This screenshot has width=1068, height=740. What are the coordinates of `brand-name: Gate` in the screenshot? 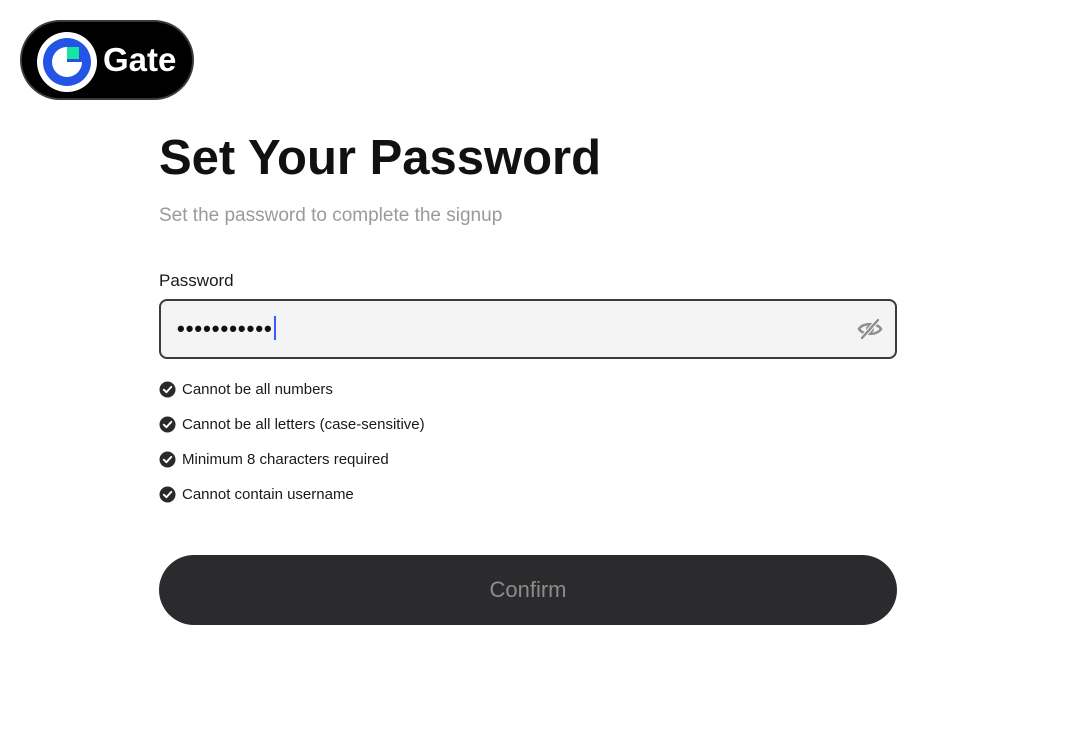 It's located at (140, 59).